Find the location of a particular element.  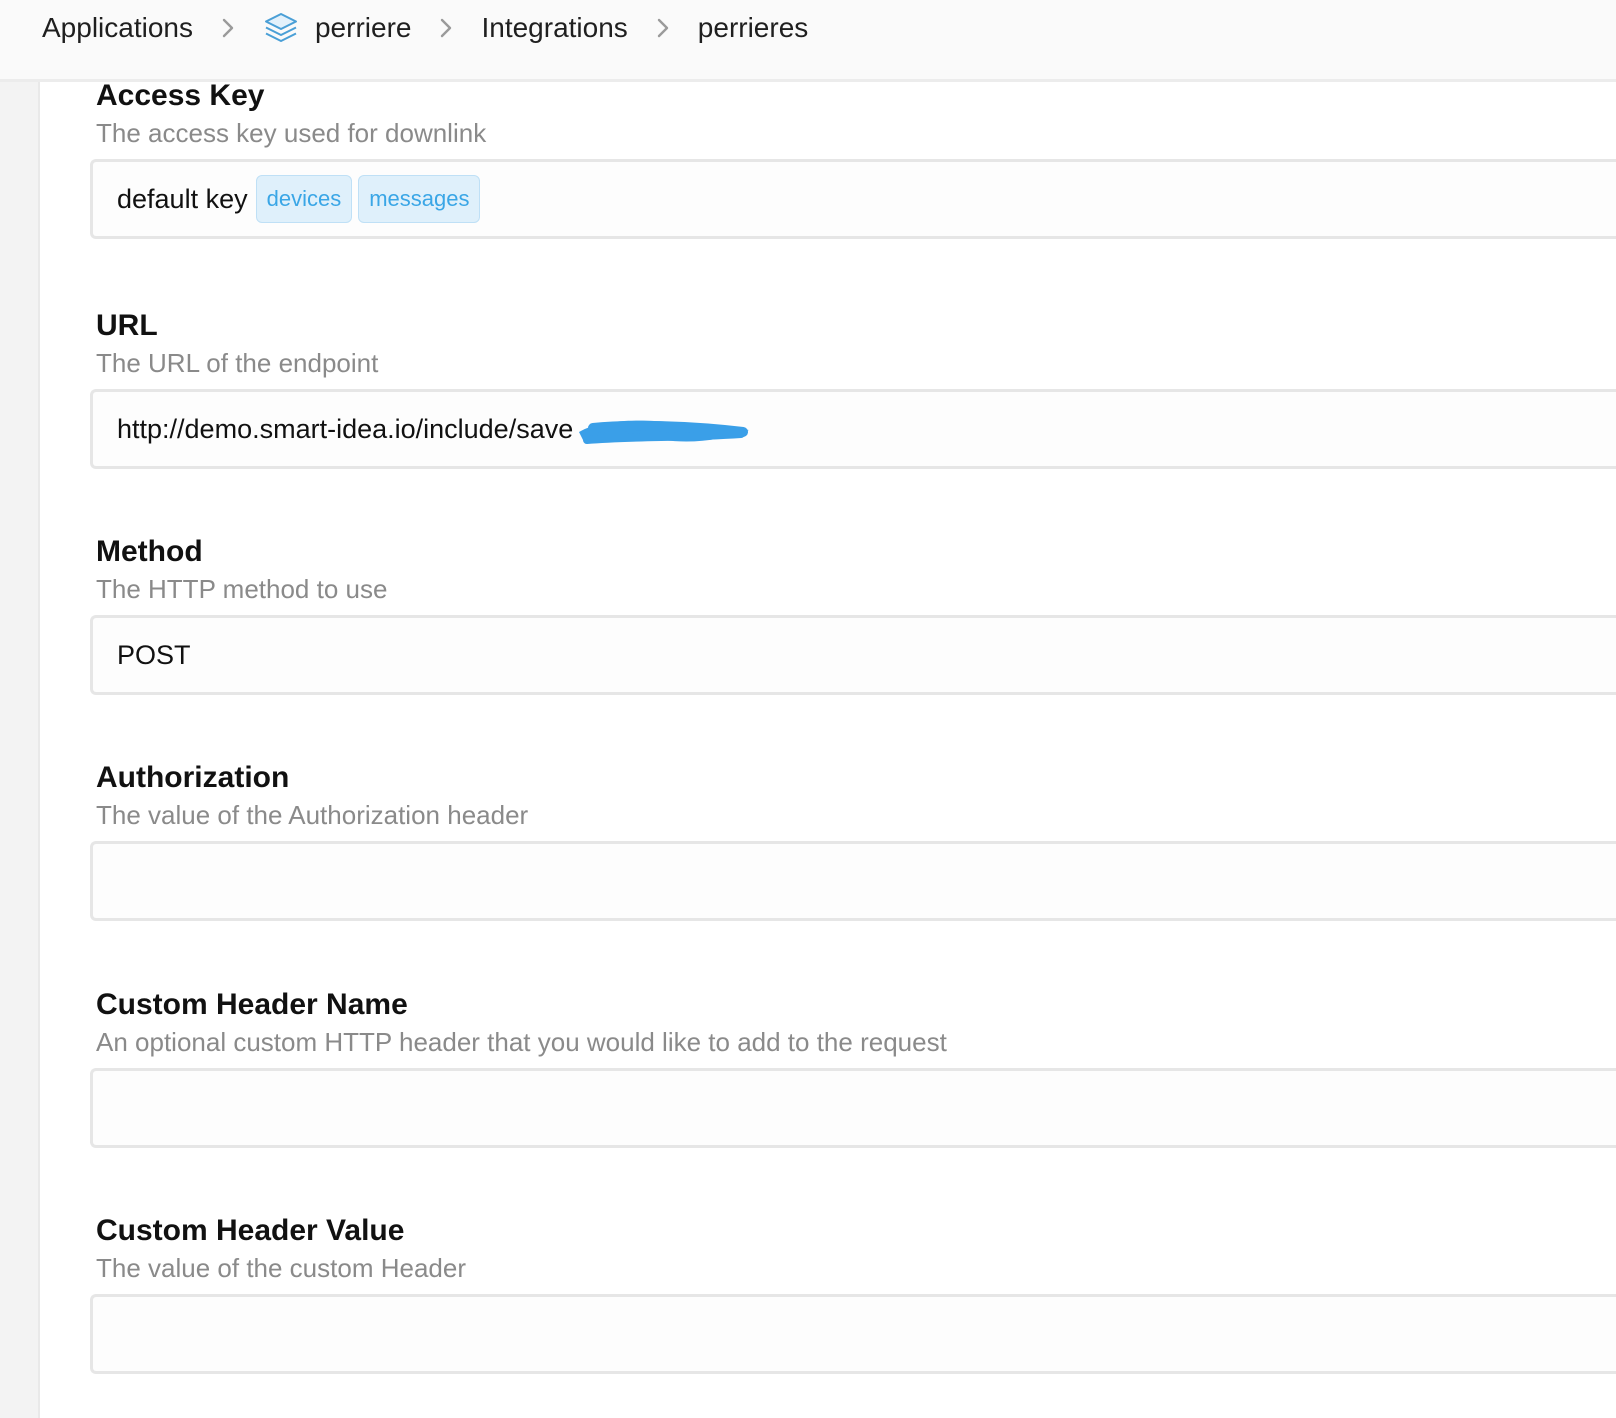

layers-icon is located at coordinates (281, 28).